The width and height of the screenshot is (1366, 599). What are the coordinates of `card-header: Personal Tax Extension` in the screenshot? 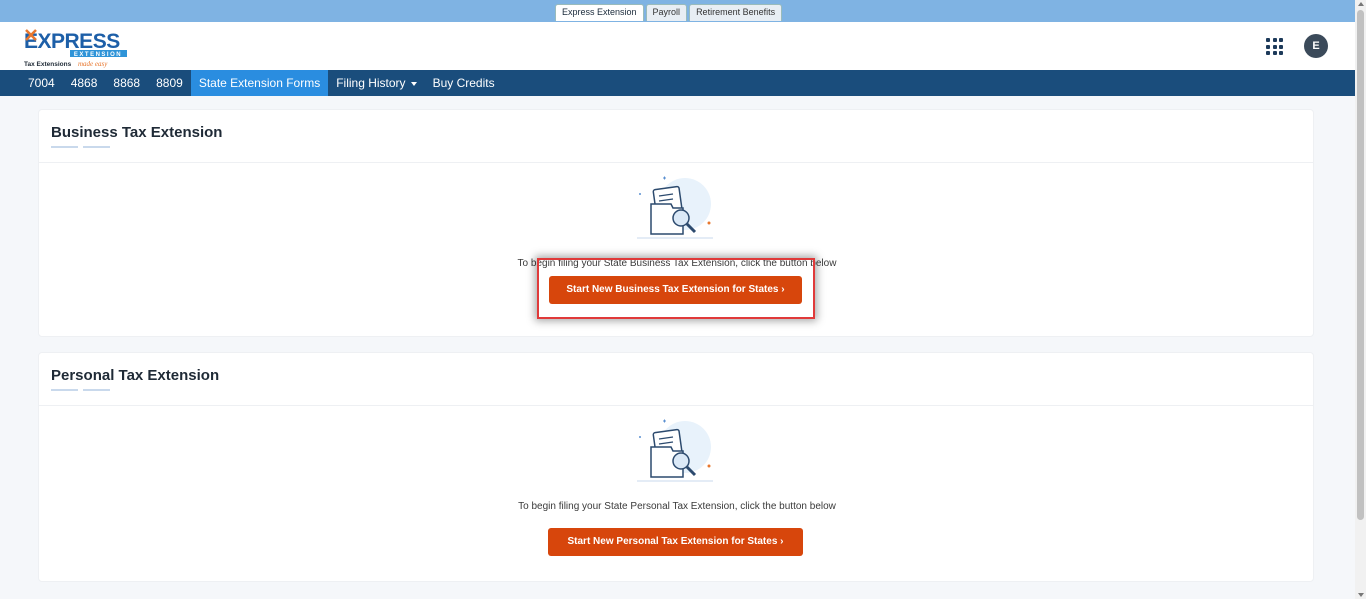 It's located at (676, 379).